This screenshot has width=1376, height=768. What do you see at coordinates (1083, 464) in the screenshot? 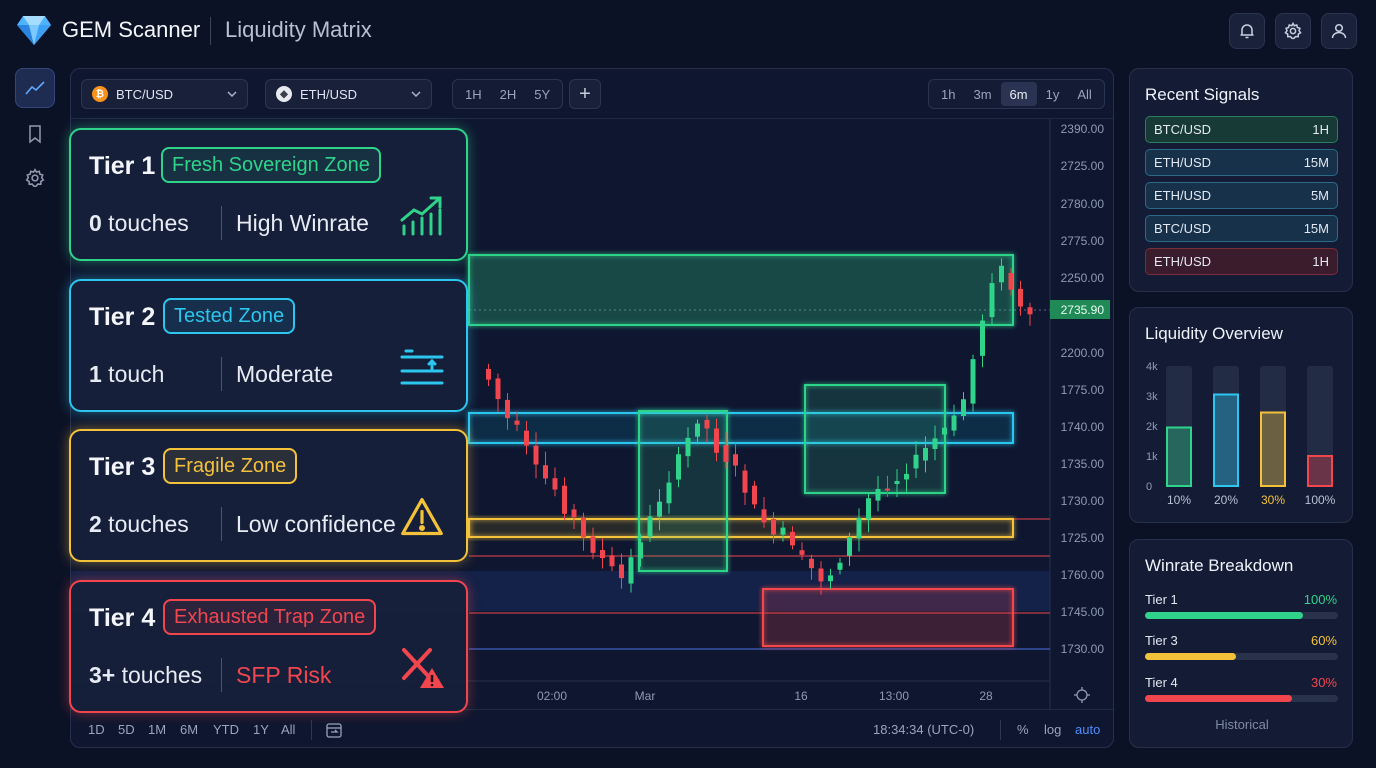
I see `price-tick: 1735.00` at bounding box center [1083, 464].